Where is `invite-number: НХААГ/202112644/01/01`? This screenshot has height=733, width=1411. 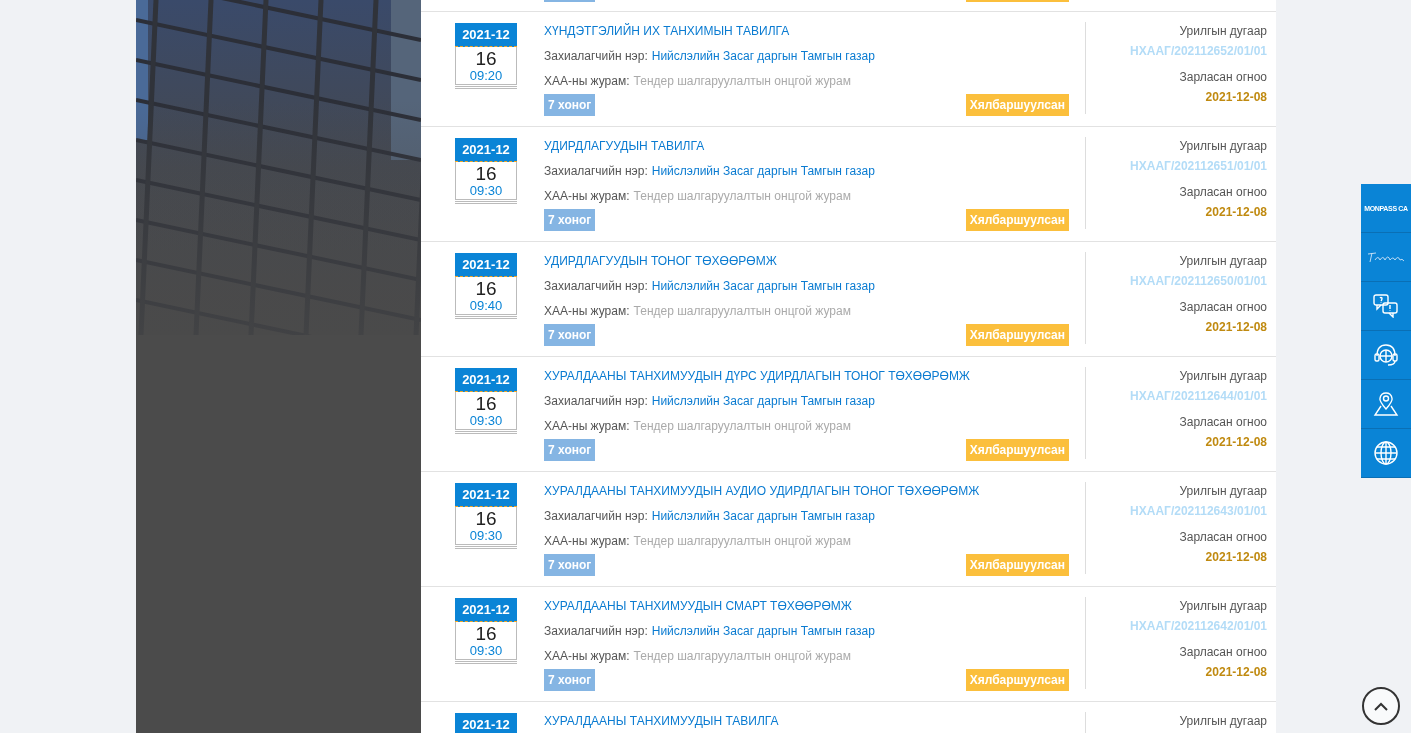
invite-number: НХААГ/202112644/01/01 is located at coordinates (1198, 396).